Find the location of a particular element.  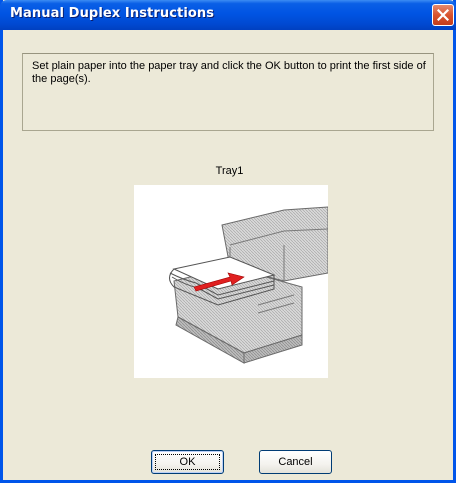

window-title: Manual Duplex Instructions is located at coordinates (112, 13).